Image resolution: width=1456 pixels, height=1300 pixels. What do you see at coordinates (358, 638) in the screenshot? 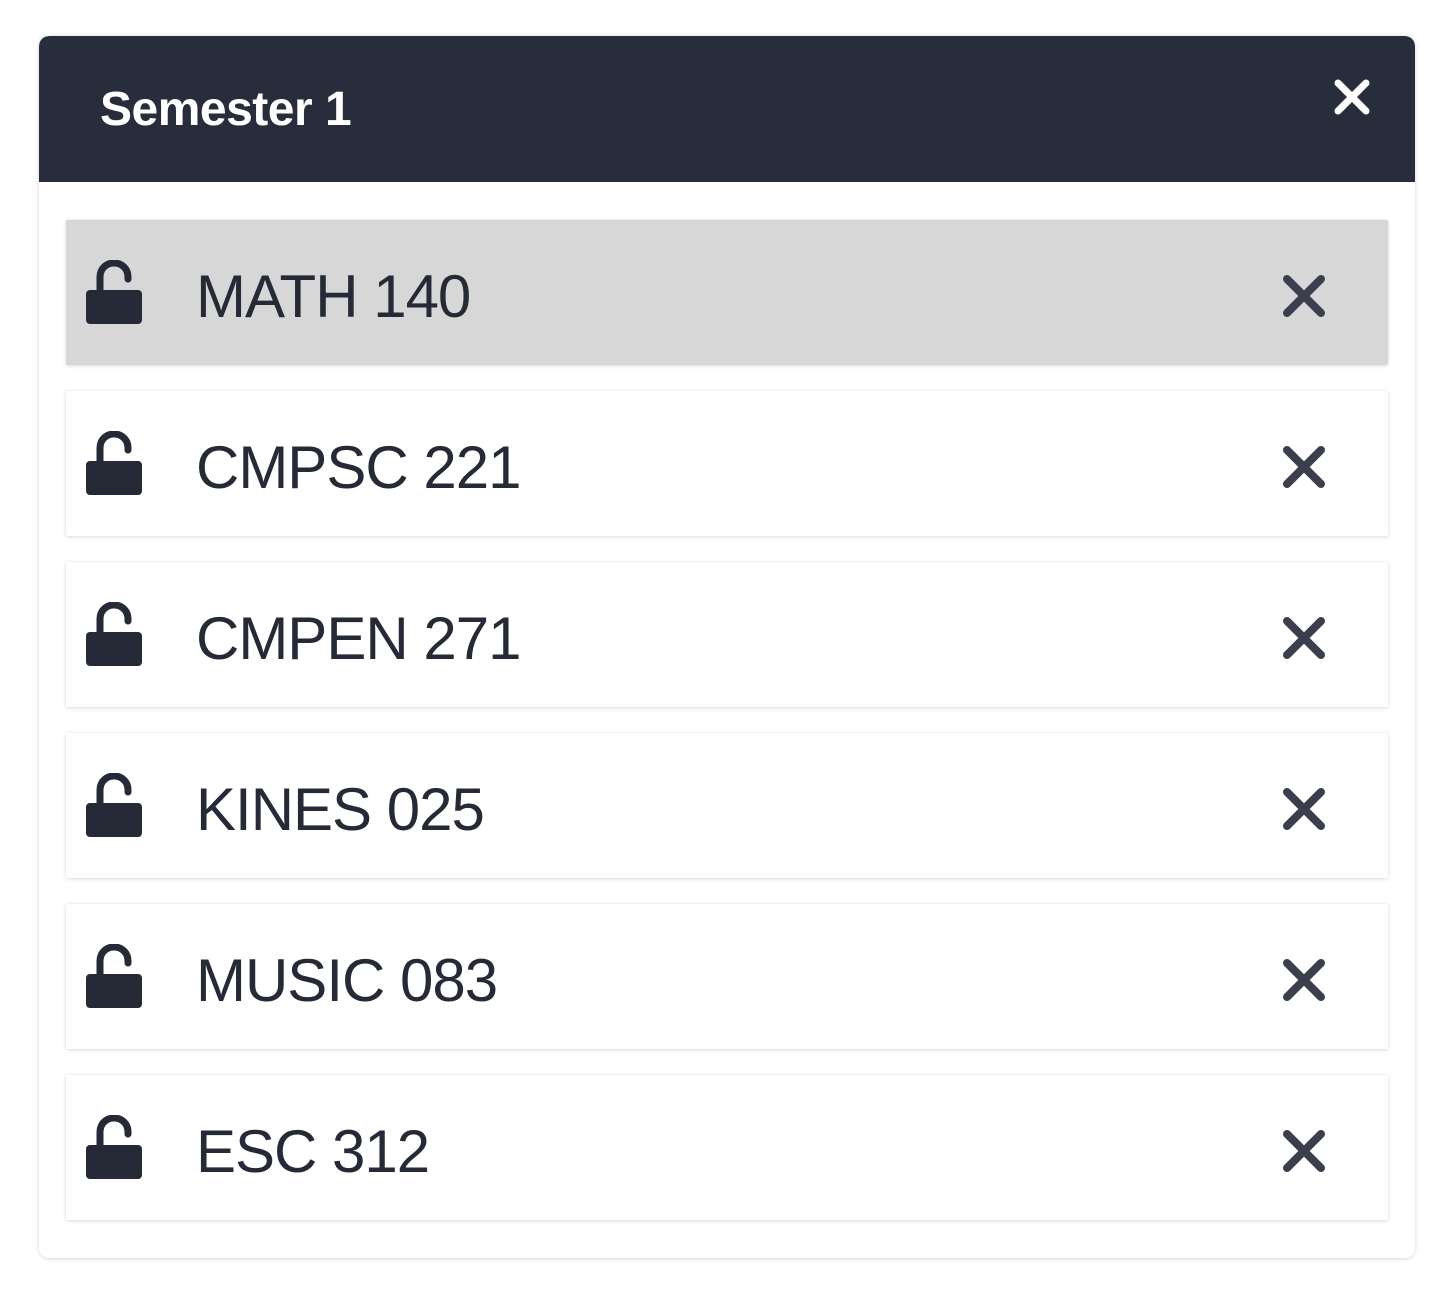
I see `course-name: CMPEN 271` at bounding box center [358, 638].